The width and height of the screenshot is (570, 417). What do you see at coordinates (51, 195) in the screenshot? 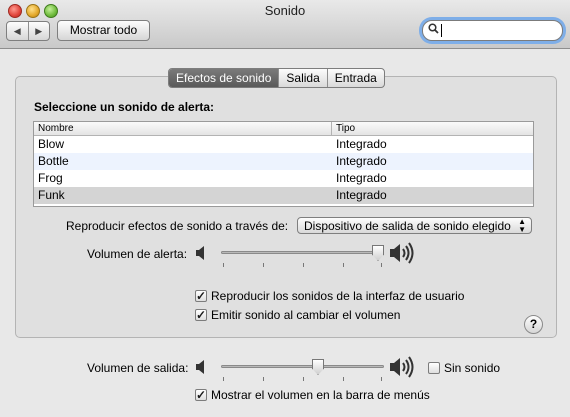
I see `row-name: Funk` at bounding box center [51, 195].